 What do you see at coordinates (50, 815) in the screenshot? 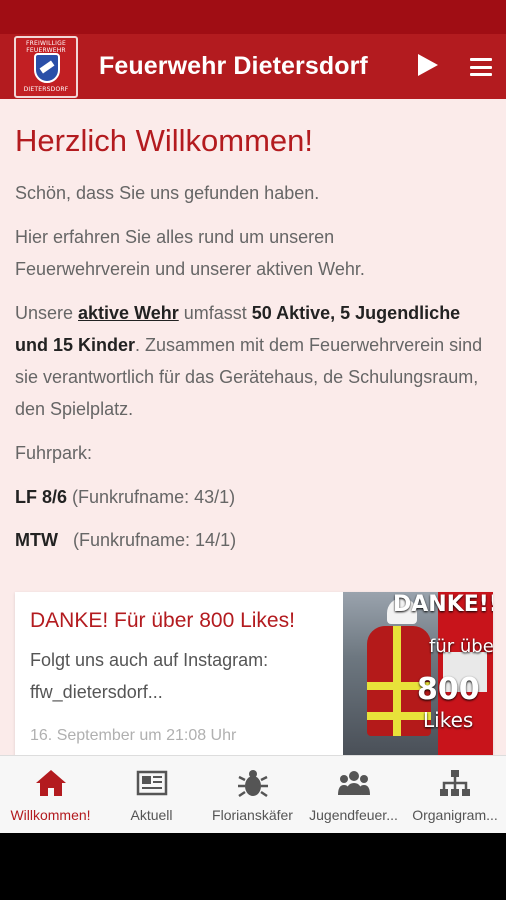
I see `nav-label: Willkommen!` at bounding box center [50, 815].